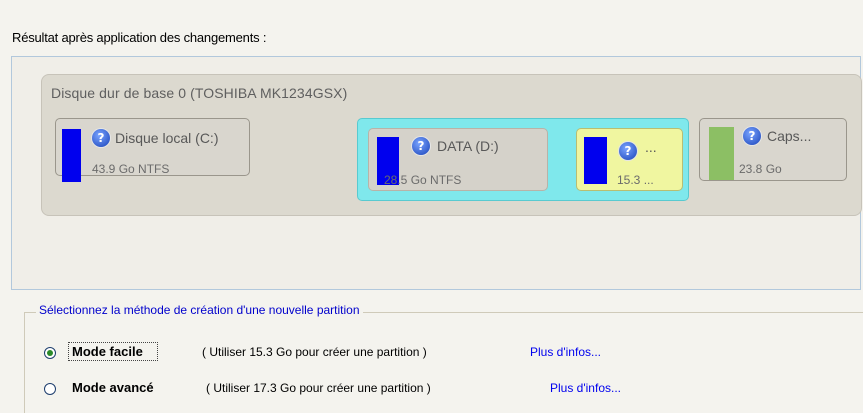  I want to click on mode-easy-label: Mode facile, so click(107, 351).